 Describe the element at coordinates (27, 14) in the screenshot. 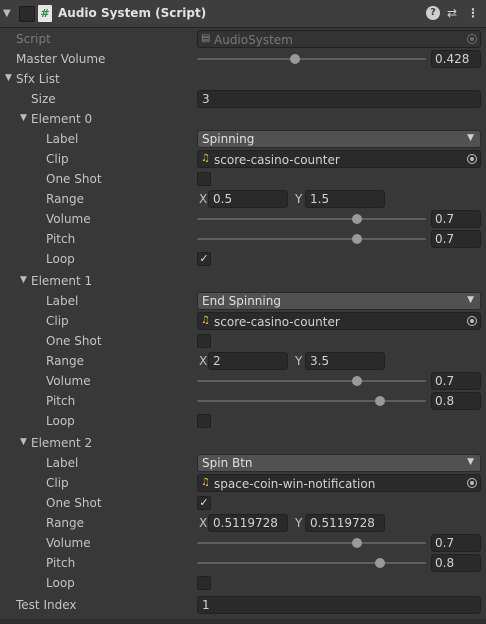

I see `component-enabled-checkbox` at that location.